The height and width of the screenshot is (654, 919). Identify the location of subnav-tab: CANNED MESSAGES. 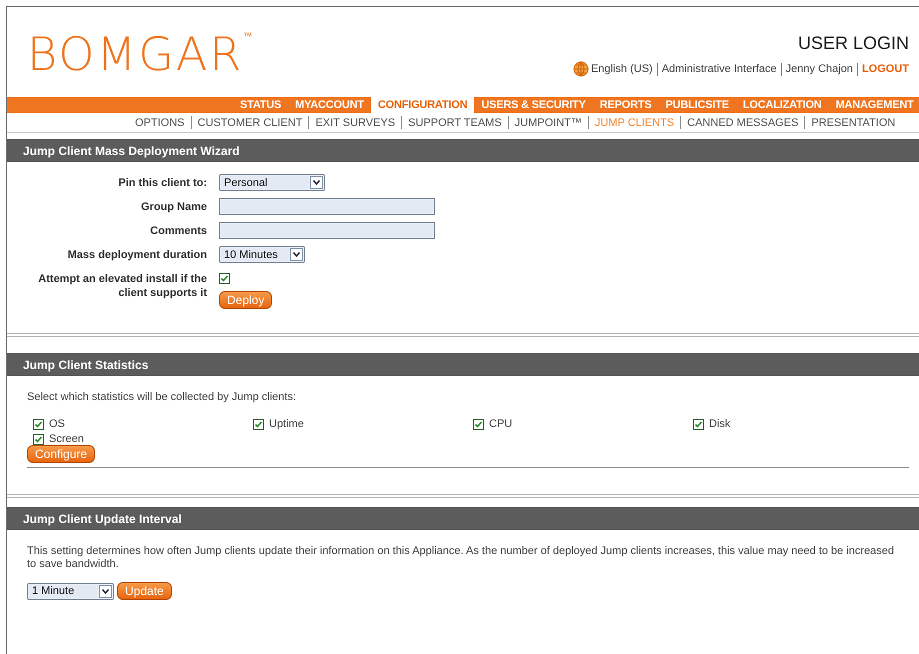
(742, 122).